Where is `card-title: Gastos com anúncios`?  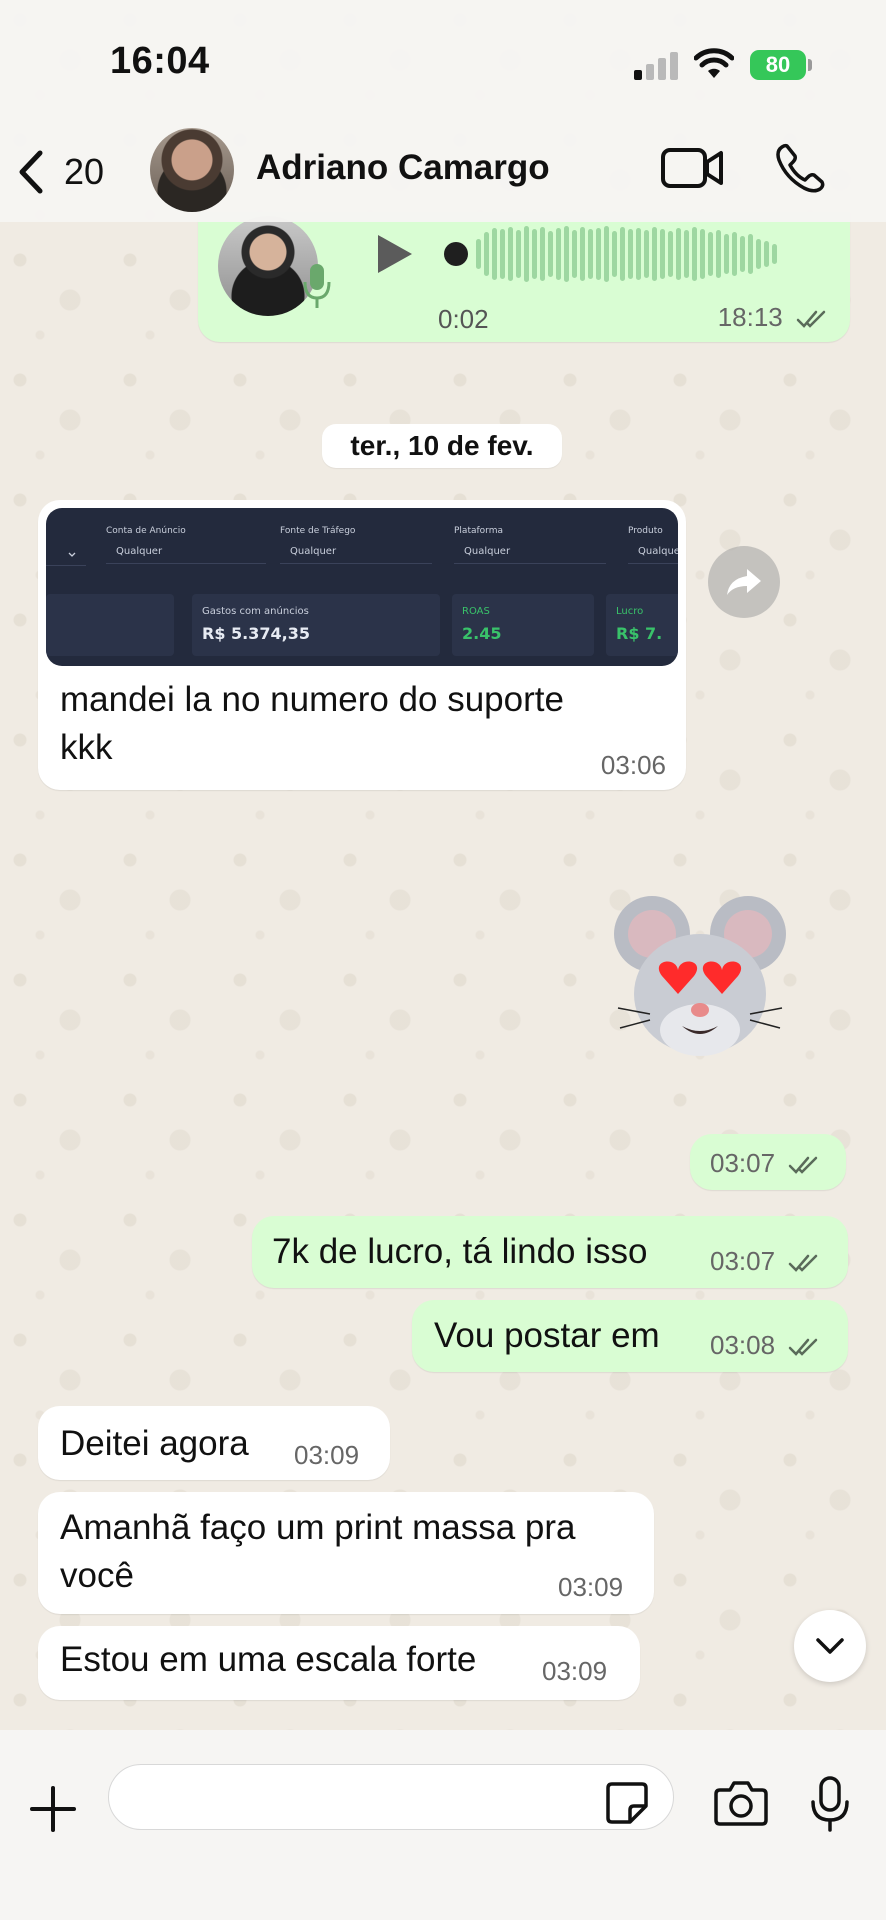 card-title: Gastos com anúncios is located at coordinates (255, 611).